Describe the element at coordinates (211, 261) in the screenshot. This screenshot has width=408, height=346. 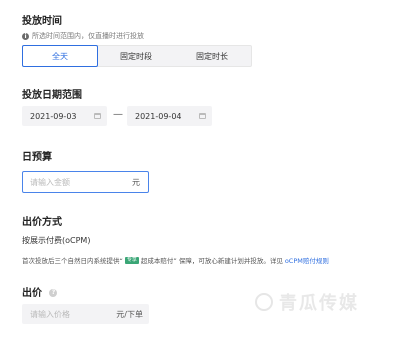
I see `notice-text-after: 超成本赔付” 保障，可放心新建计划并投放。详见` at that location.